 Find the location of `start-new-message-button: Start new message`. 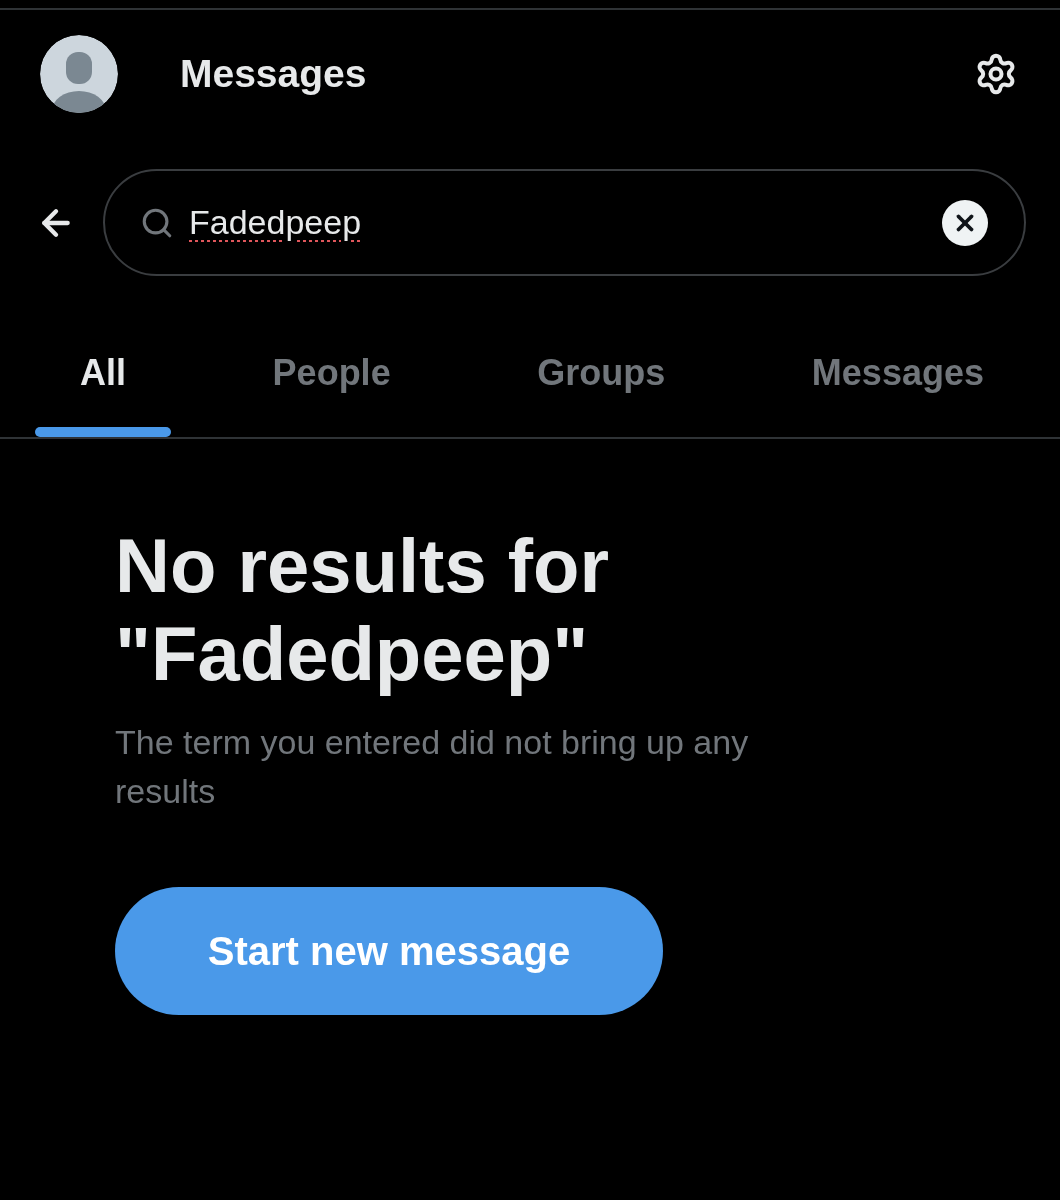

start-new-message-button: Start new message is located at coordinates (389, 951).